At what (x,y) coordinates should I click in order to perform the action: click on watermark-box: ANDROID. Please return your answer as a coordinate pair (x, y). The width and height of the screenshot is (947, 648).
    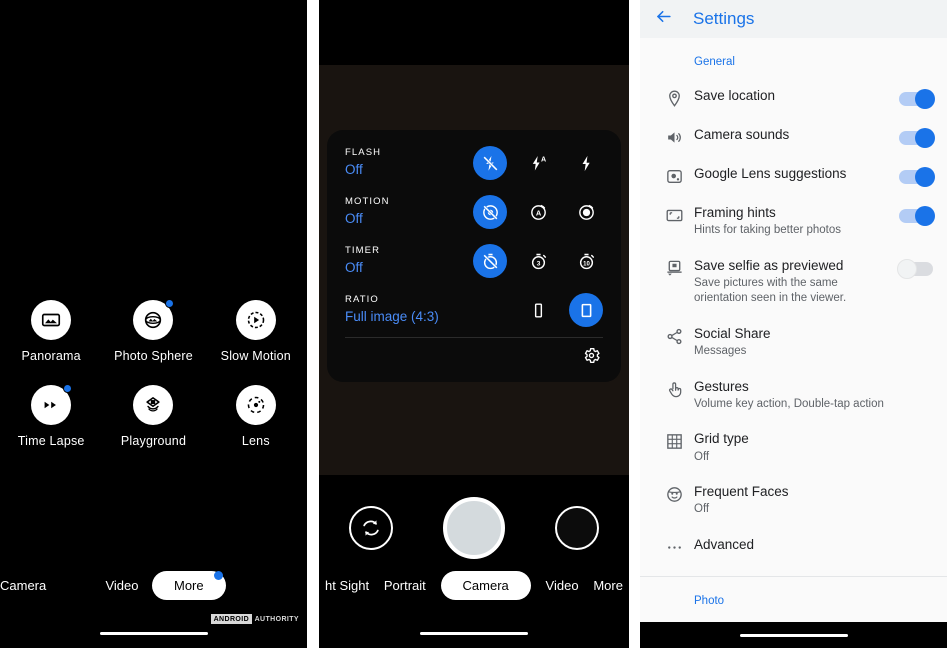
    Looking at the image, I should click on (231, 619).